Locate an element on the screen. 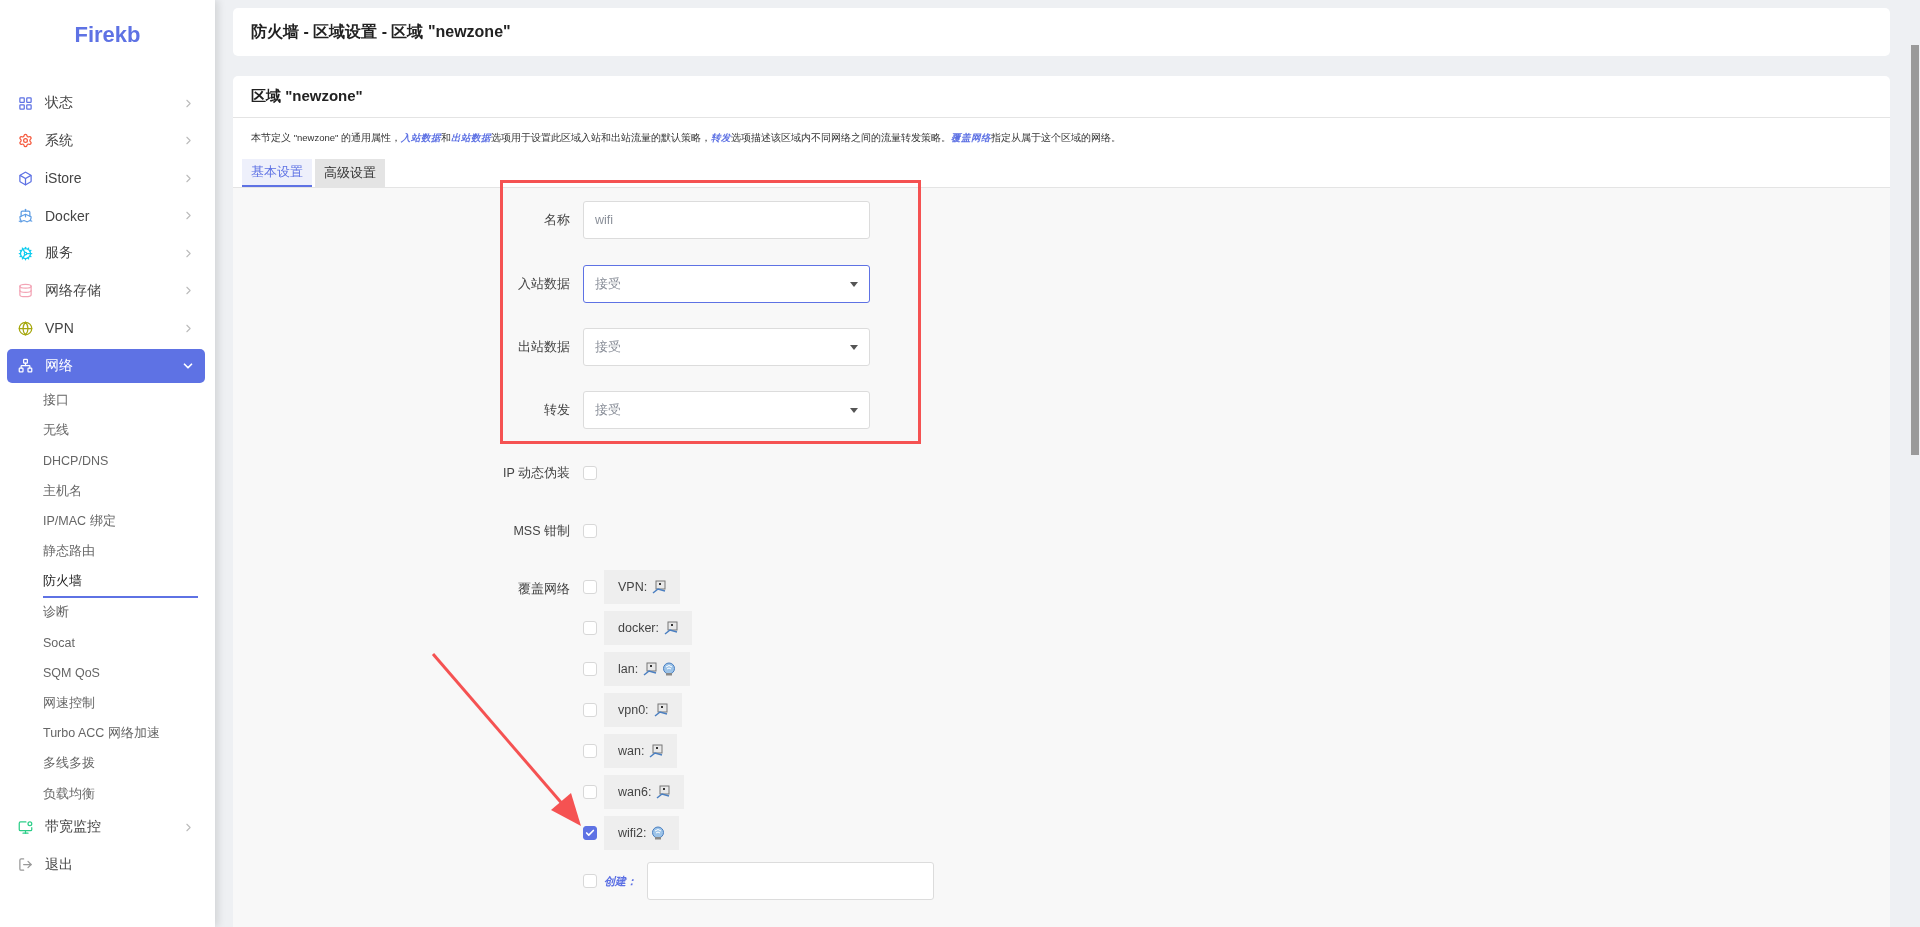 This screenshot has height=927, width=1920. description-link: 入站数据 is located at coordinates (421, 137).